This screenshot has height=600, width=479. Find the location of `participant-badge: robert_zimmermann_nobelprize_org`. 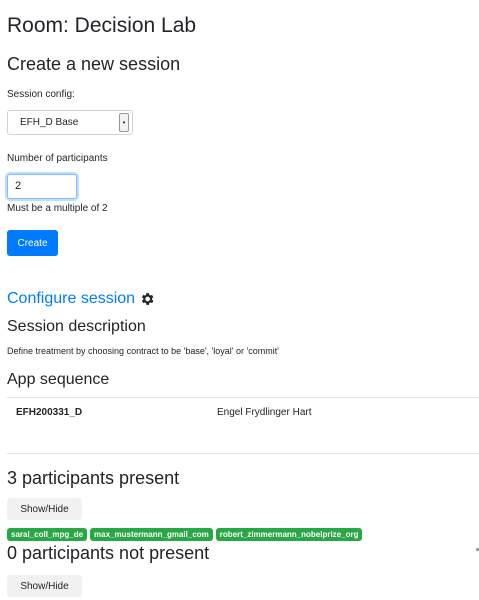

participant-badge: robert_zimmermann_nobelprize_org is located at coordinates (289, 534).